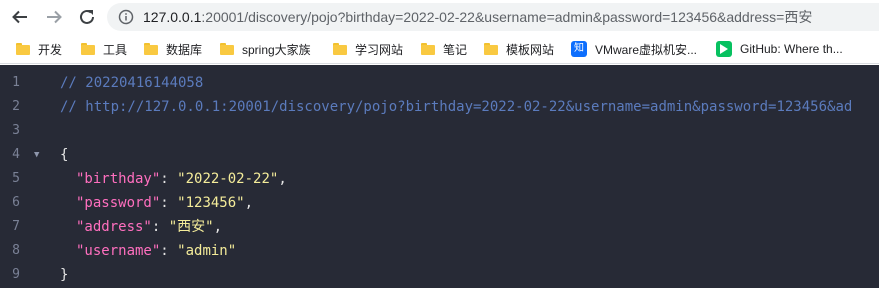 The height and width of the screenshot is (288, 879). I want to click on json-key: "username", so click(118, 251).